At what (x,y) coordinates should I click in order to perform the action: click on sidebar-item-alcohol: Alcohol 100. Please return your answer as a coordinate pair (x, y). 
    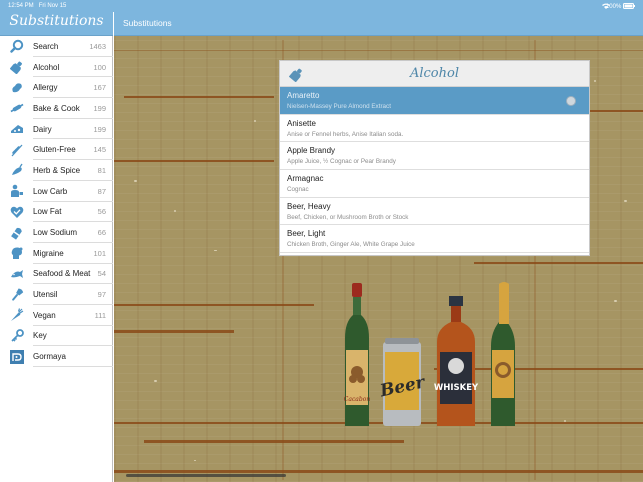
    Looking at the image, I should click on (56, 67).